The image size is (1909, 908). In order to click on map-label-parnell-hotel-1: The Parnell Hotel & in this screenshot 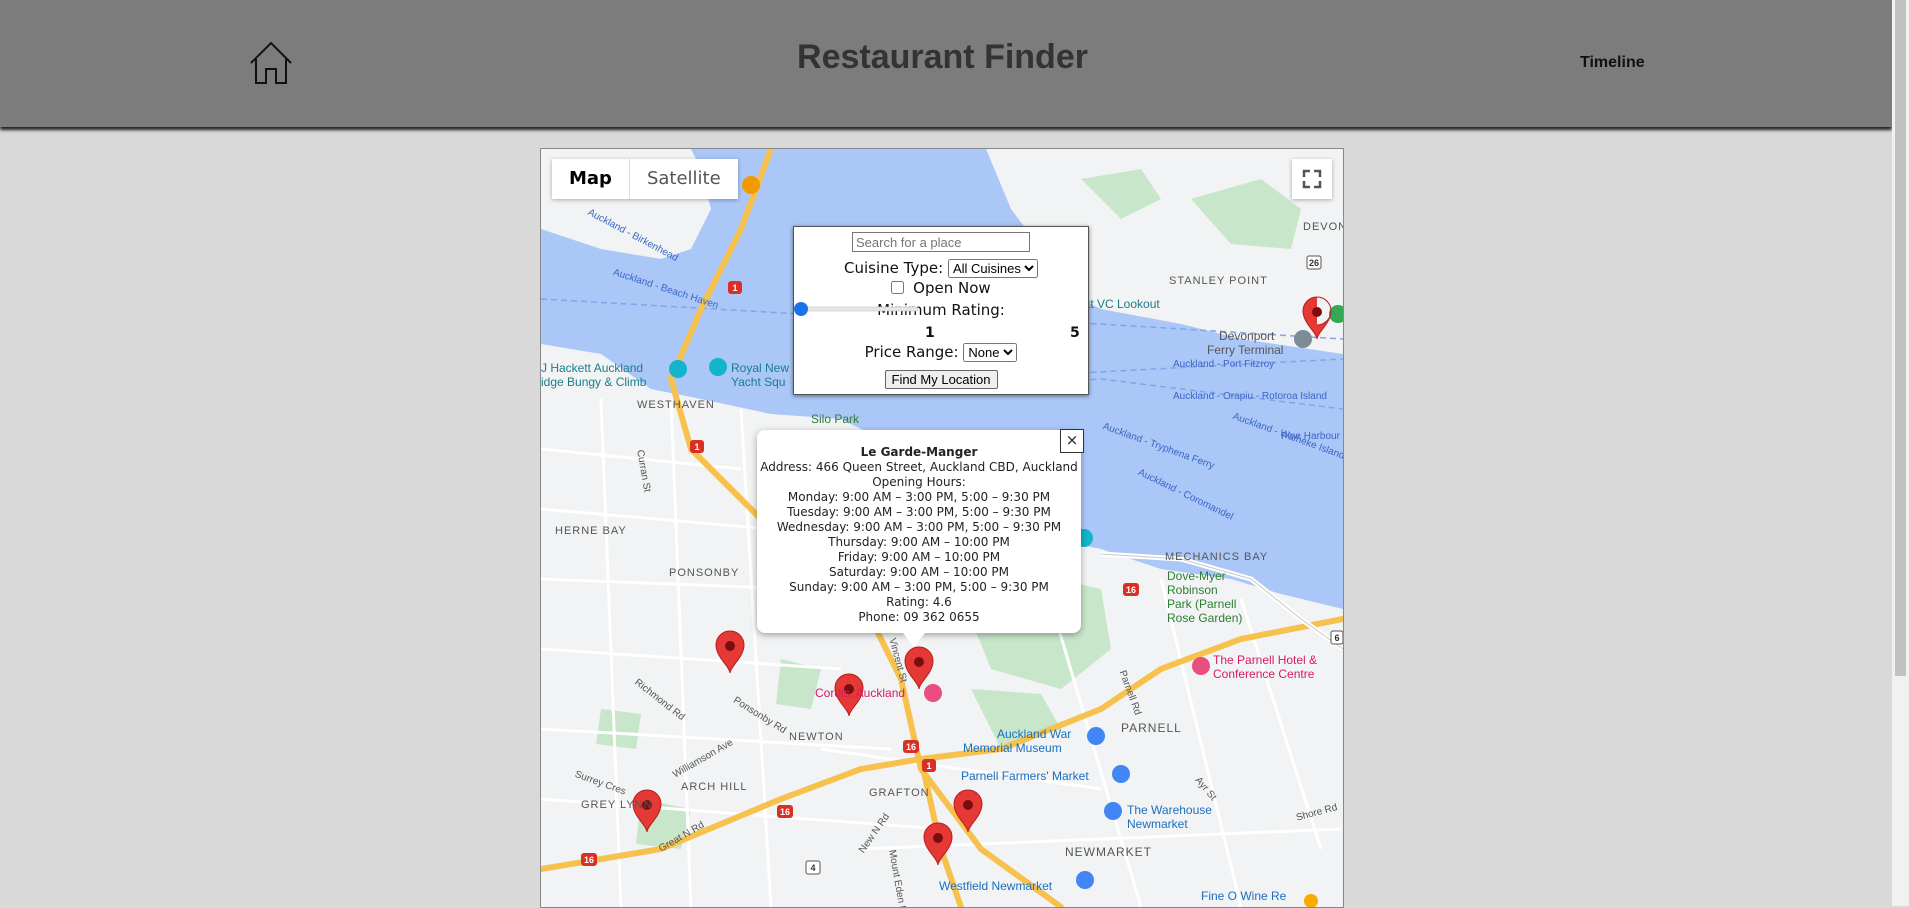, I will do `click(1265, 660)`.